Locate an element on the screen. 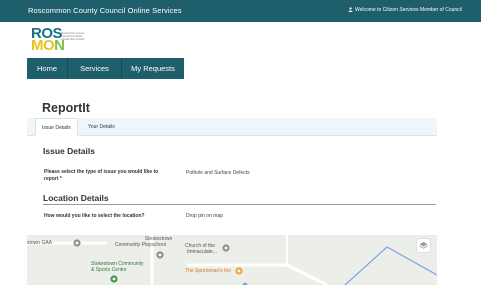 This screenshot has height=285, width=481. map-pin-church is located at coordinates (226, 248).